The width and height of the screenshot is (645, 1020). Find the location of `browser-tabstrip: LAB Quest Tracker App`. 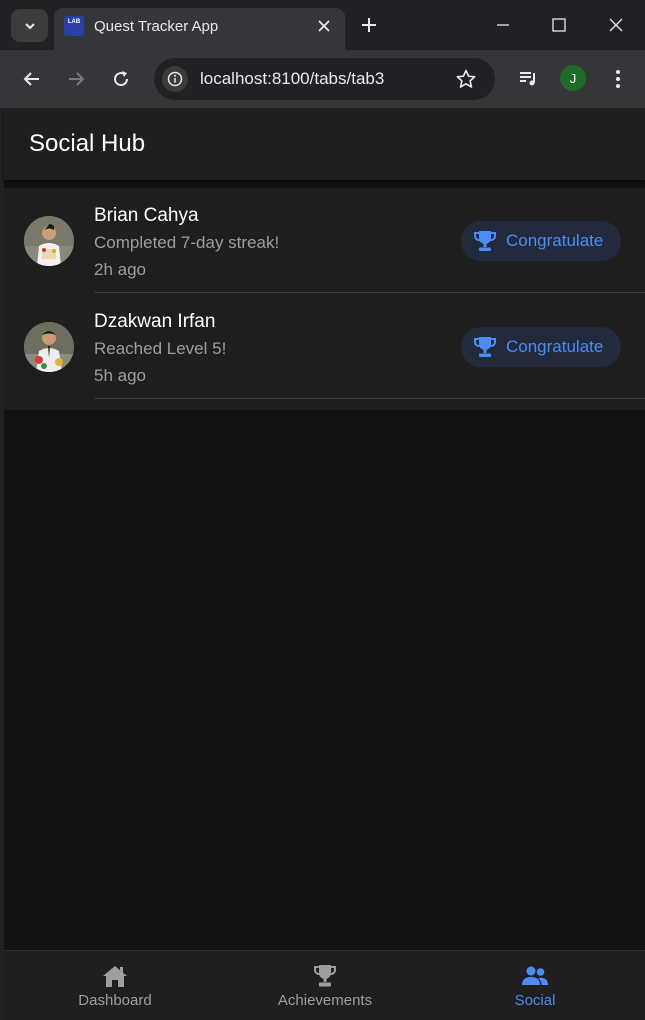

browser-tabstrip: LAB Quest Tracker App is located at coordinates (322, 25).